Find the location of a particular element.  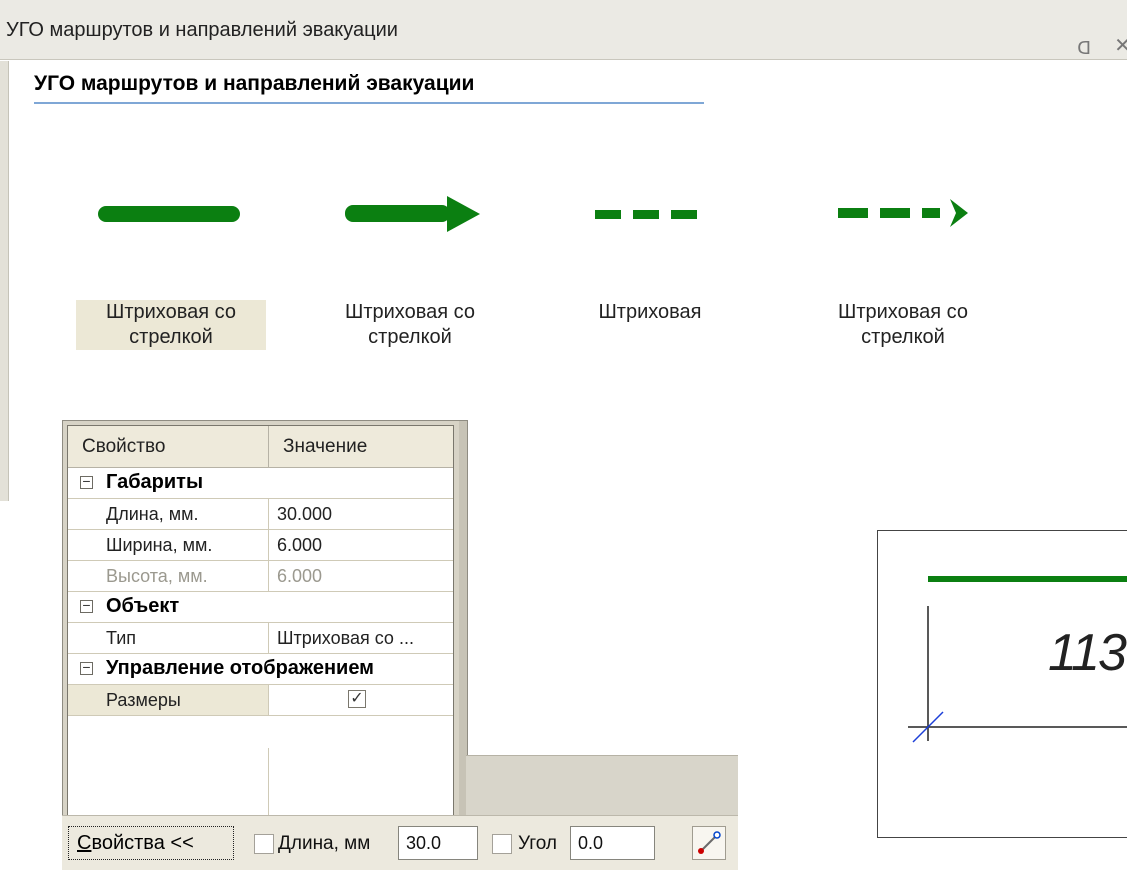

length-input: 30.0 is located at coordinates (438, 843).